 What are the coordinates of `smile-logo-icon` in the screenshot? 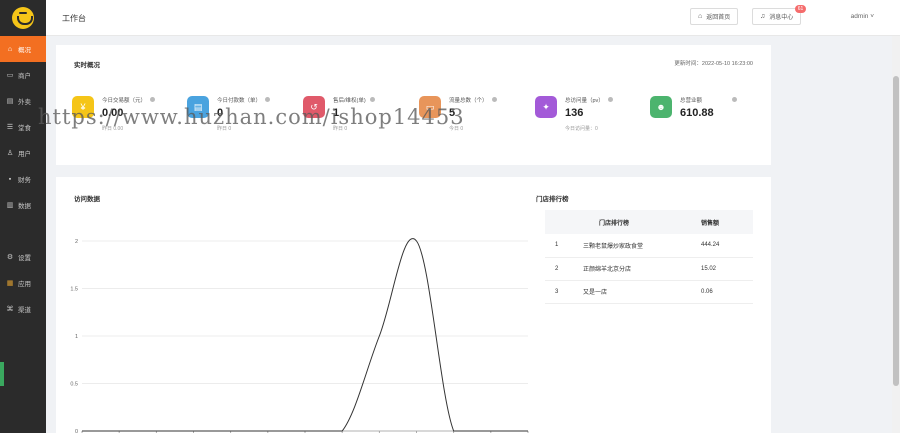 It's located at (23, 18).